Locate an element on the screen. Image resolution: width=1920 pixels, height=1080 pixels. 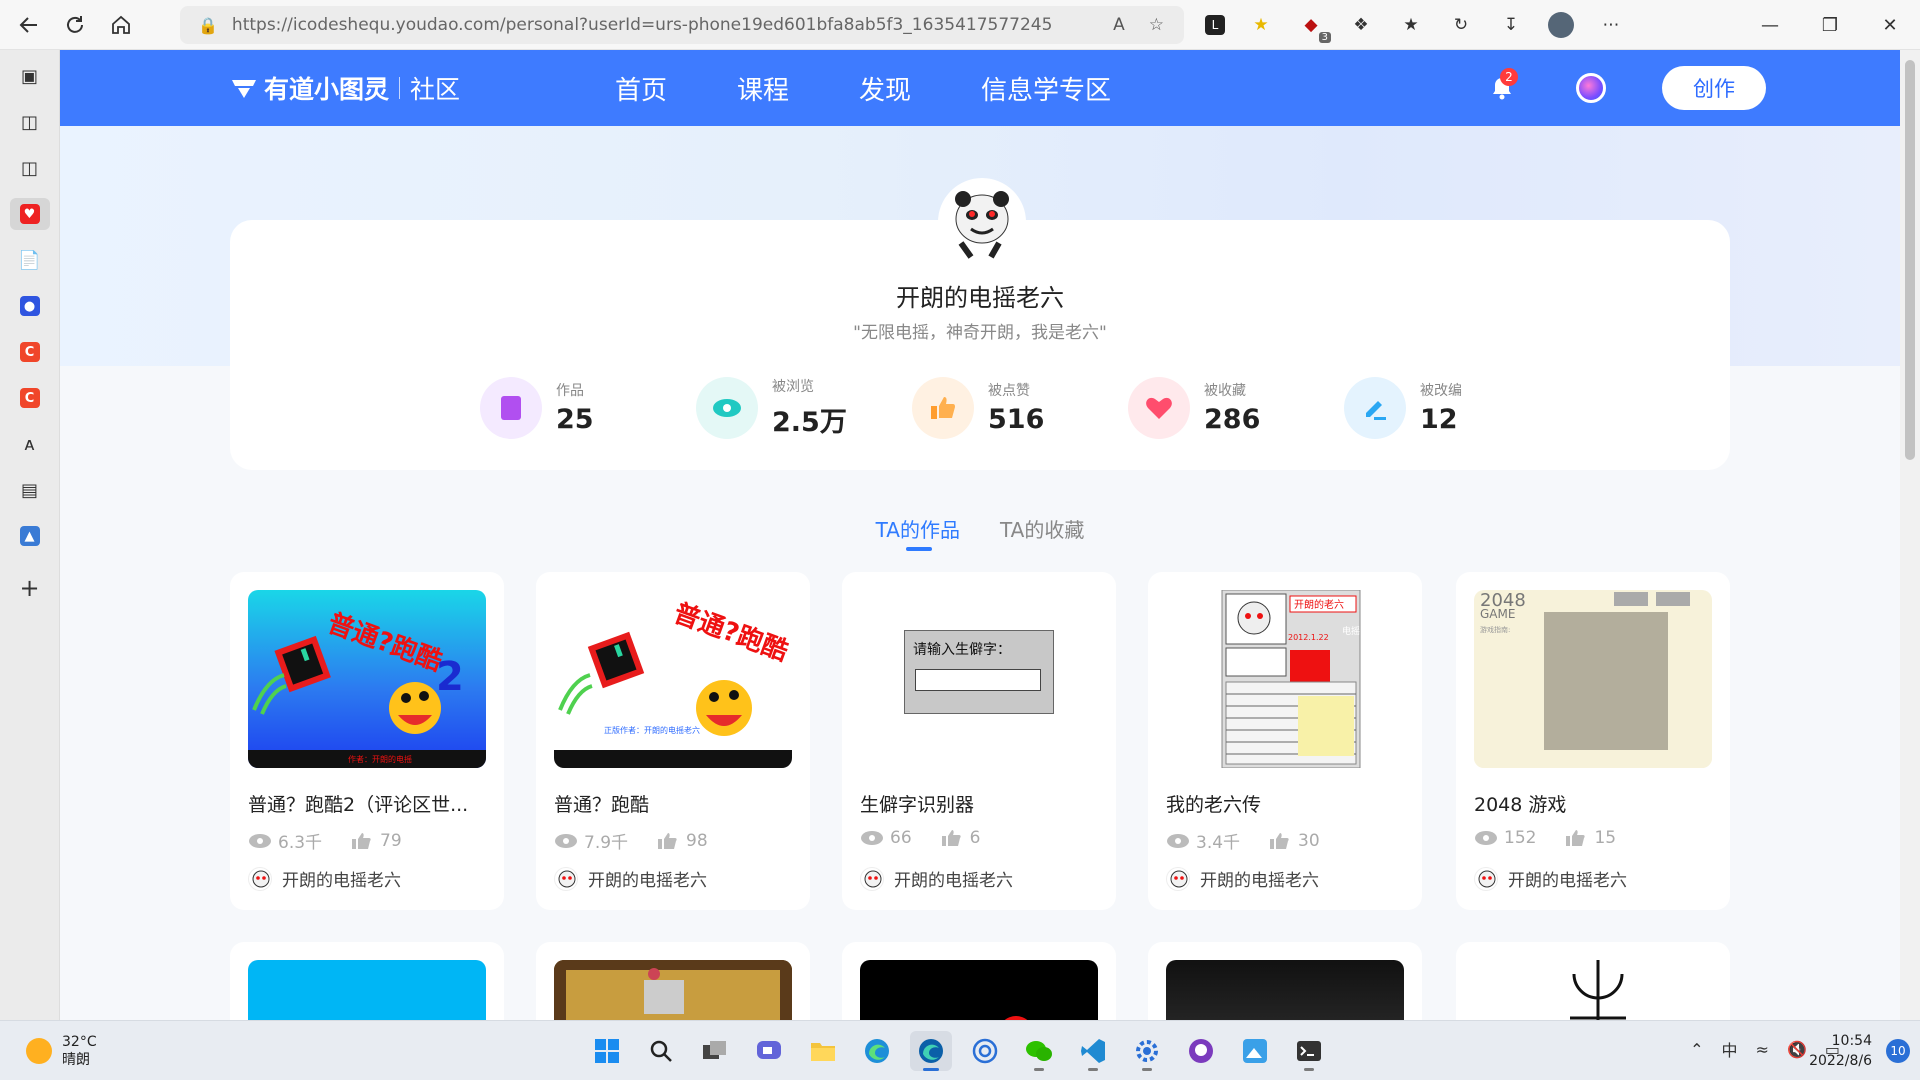
vertical-tab-image-icon: ▲ is located at coordinates (30, 536).